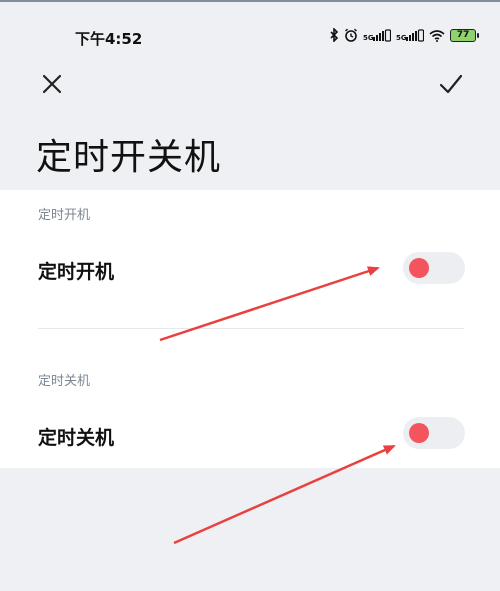 This screenshot has width=500, height=591. Describe the element at coordinates (76, 438) in the screenshot. I see `power-off-label: 定时关机` at that location.